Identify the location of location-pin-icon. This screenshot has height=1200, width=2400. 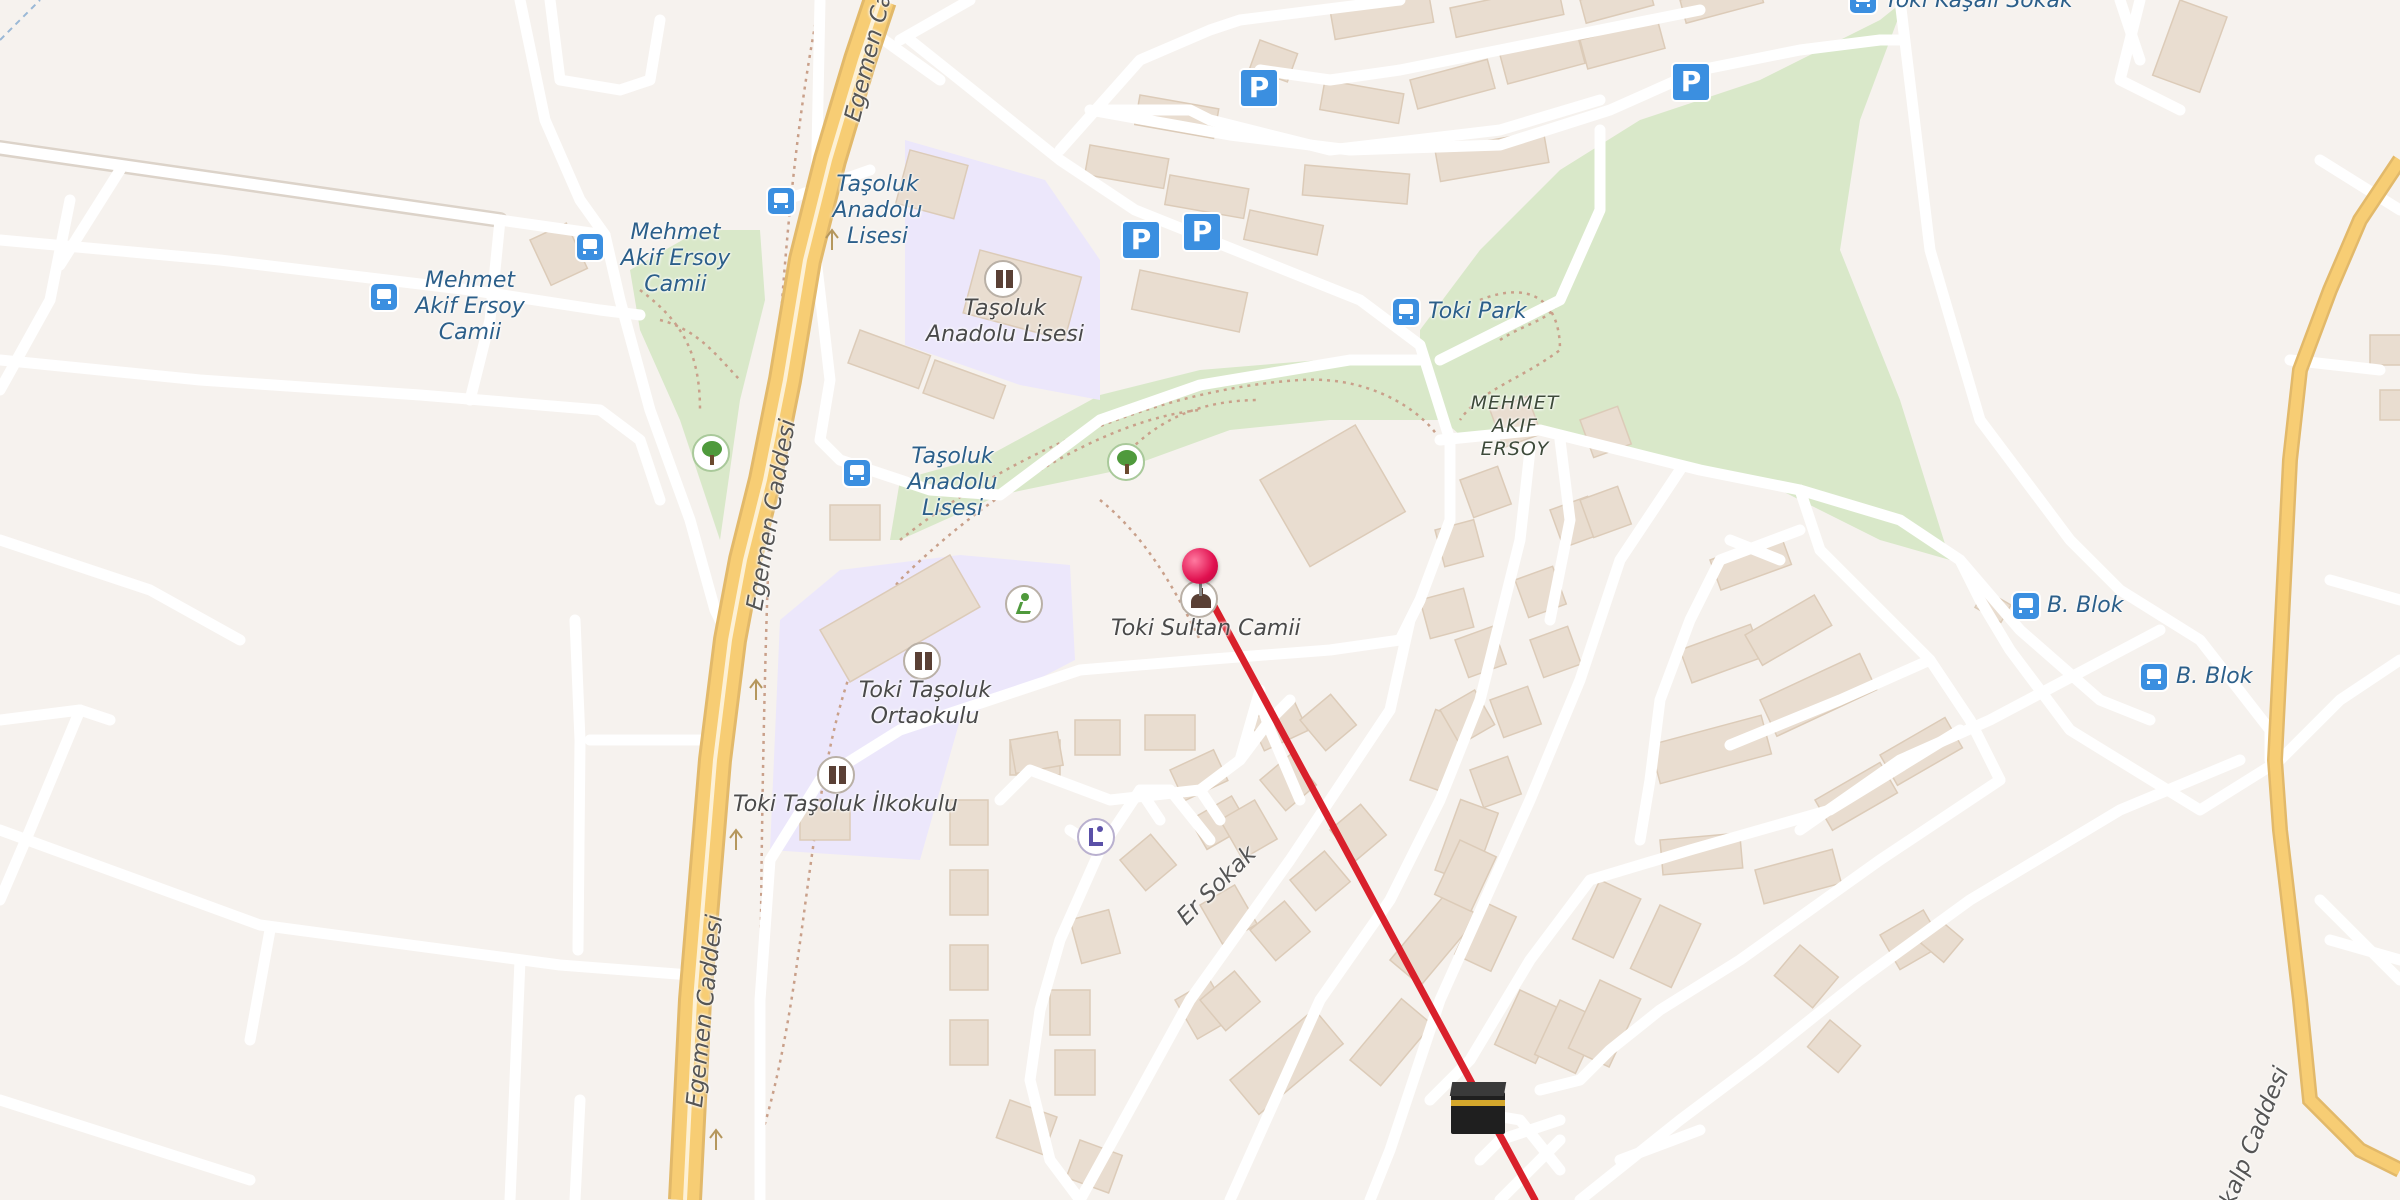
(1200, 566).